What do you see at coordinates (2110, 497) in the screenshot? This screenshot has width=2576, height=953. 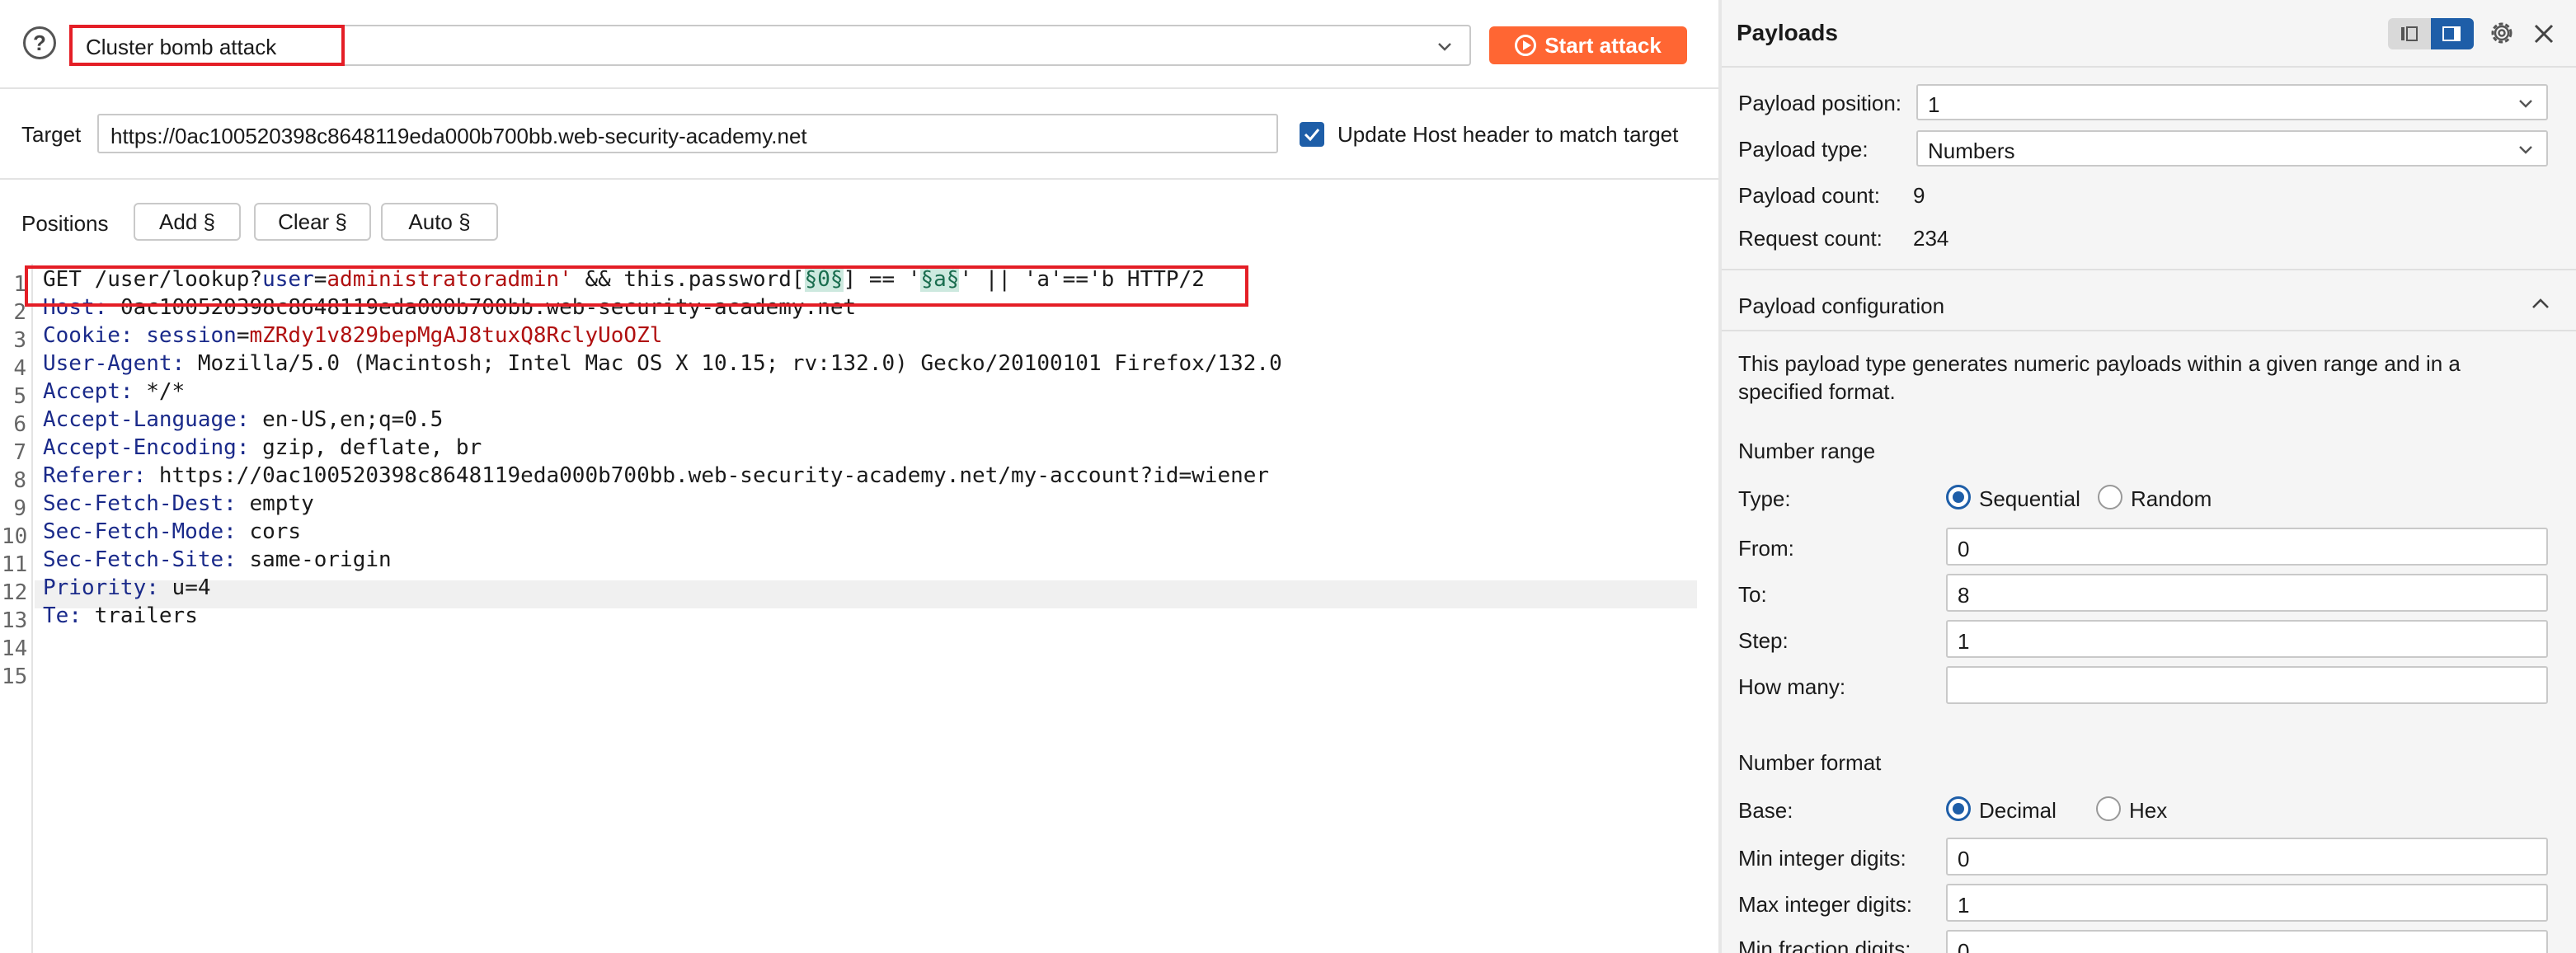 I see `random-radio` at bounding box center [2110, 497].